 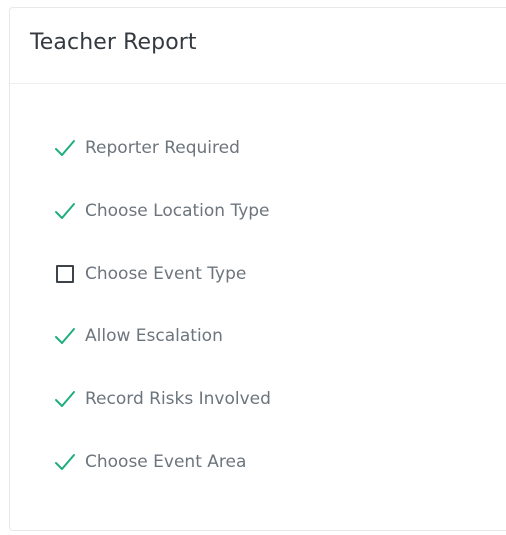 What do you see at coordinates (113, 42) in the screenshot?
I see `card-title: Teacher Report` at bounding box center [113, 42].